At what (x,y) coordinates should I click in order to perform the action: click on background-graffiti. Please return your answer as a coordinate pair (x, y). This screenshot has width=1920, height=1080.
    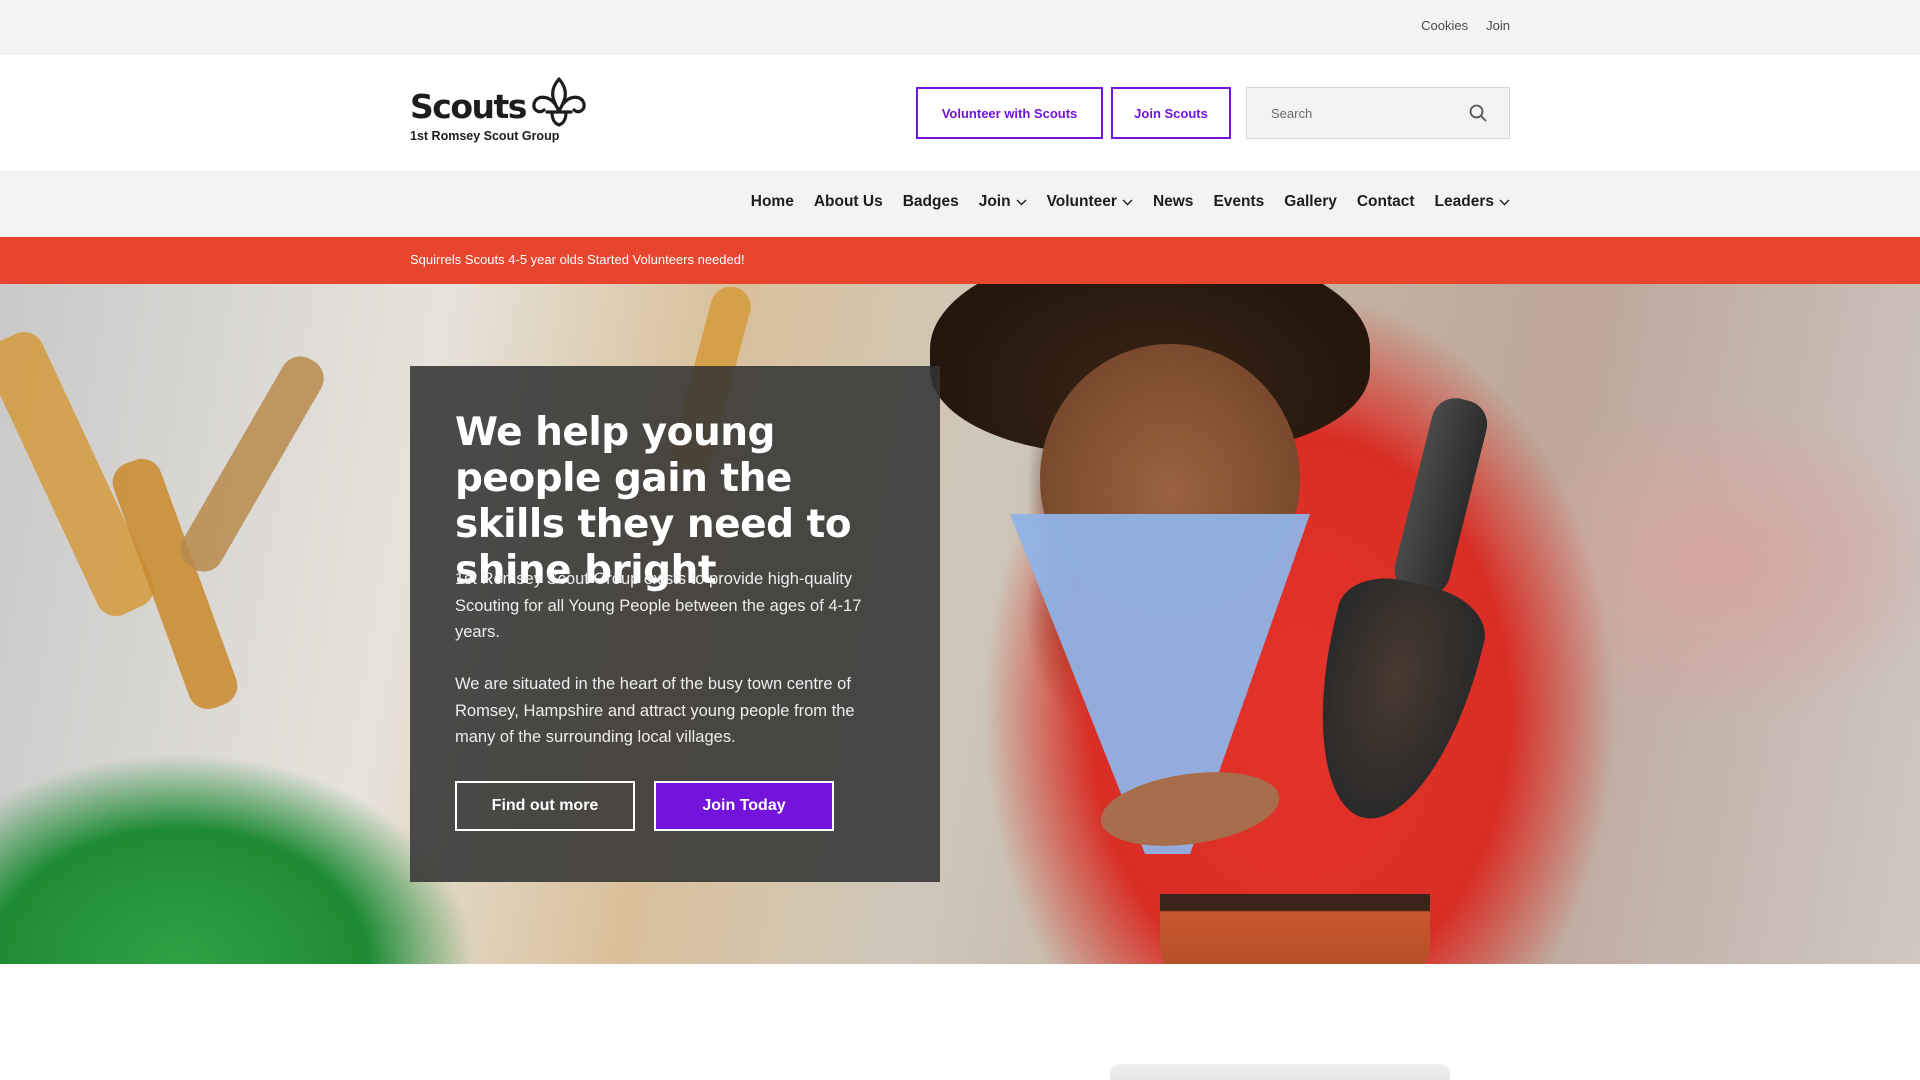
    Looking at the image, I should click on (252, 464).